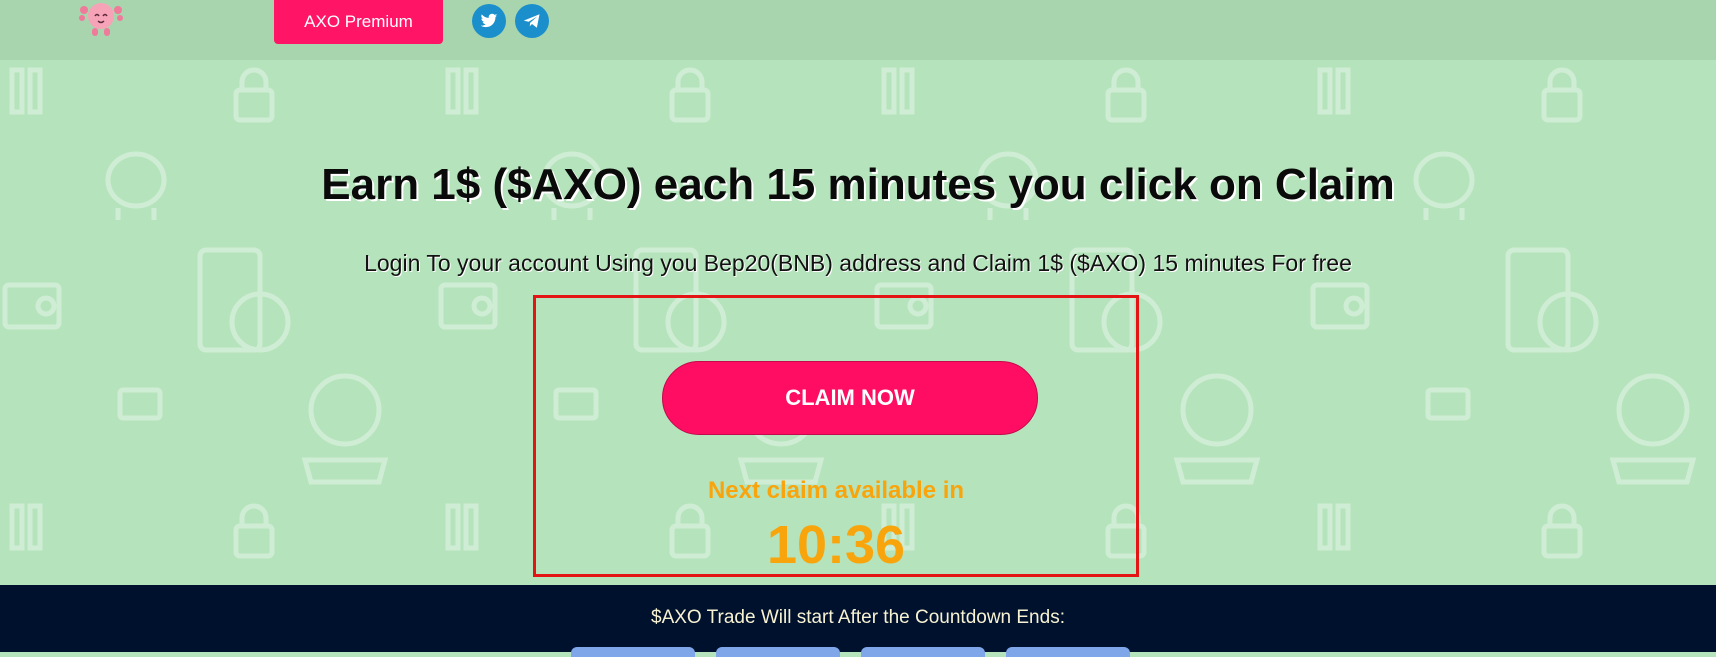 The width and height of the screenshot is (1716, 657). I want to click on top-navbar: AXO Premium, so click(858, 30).